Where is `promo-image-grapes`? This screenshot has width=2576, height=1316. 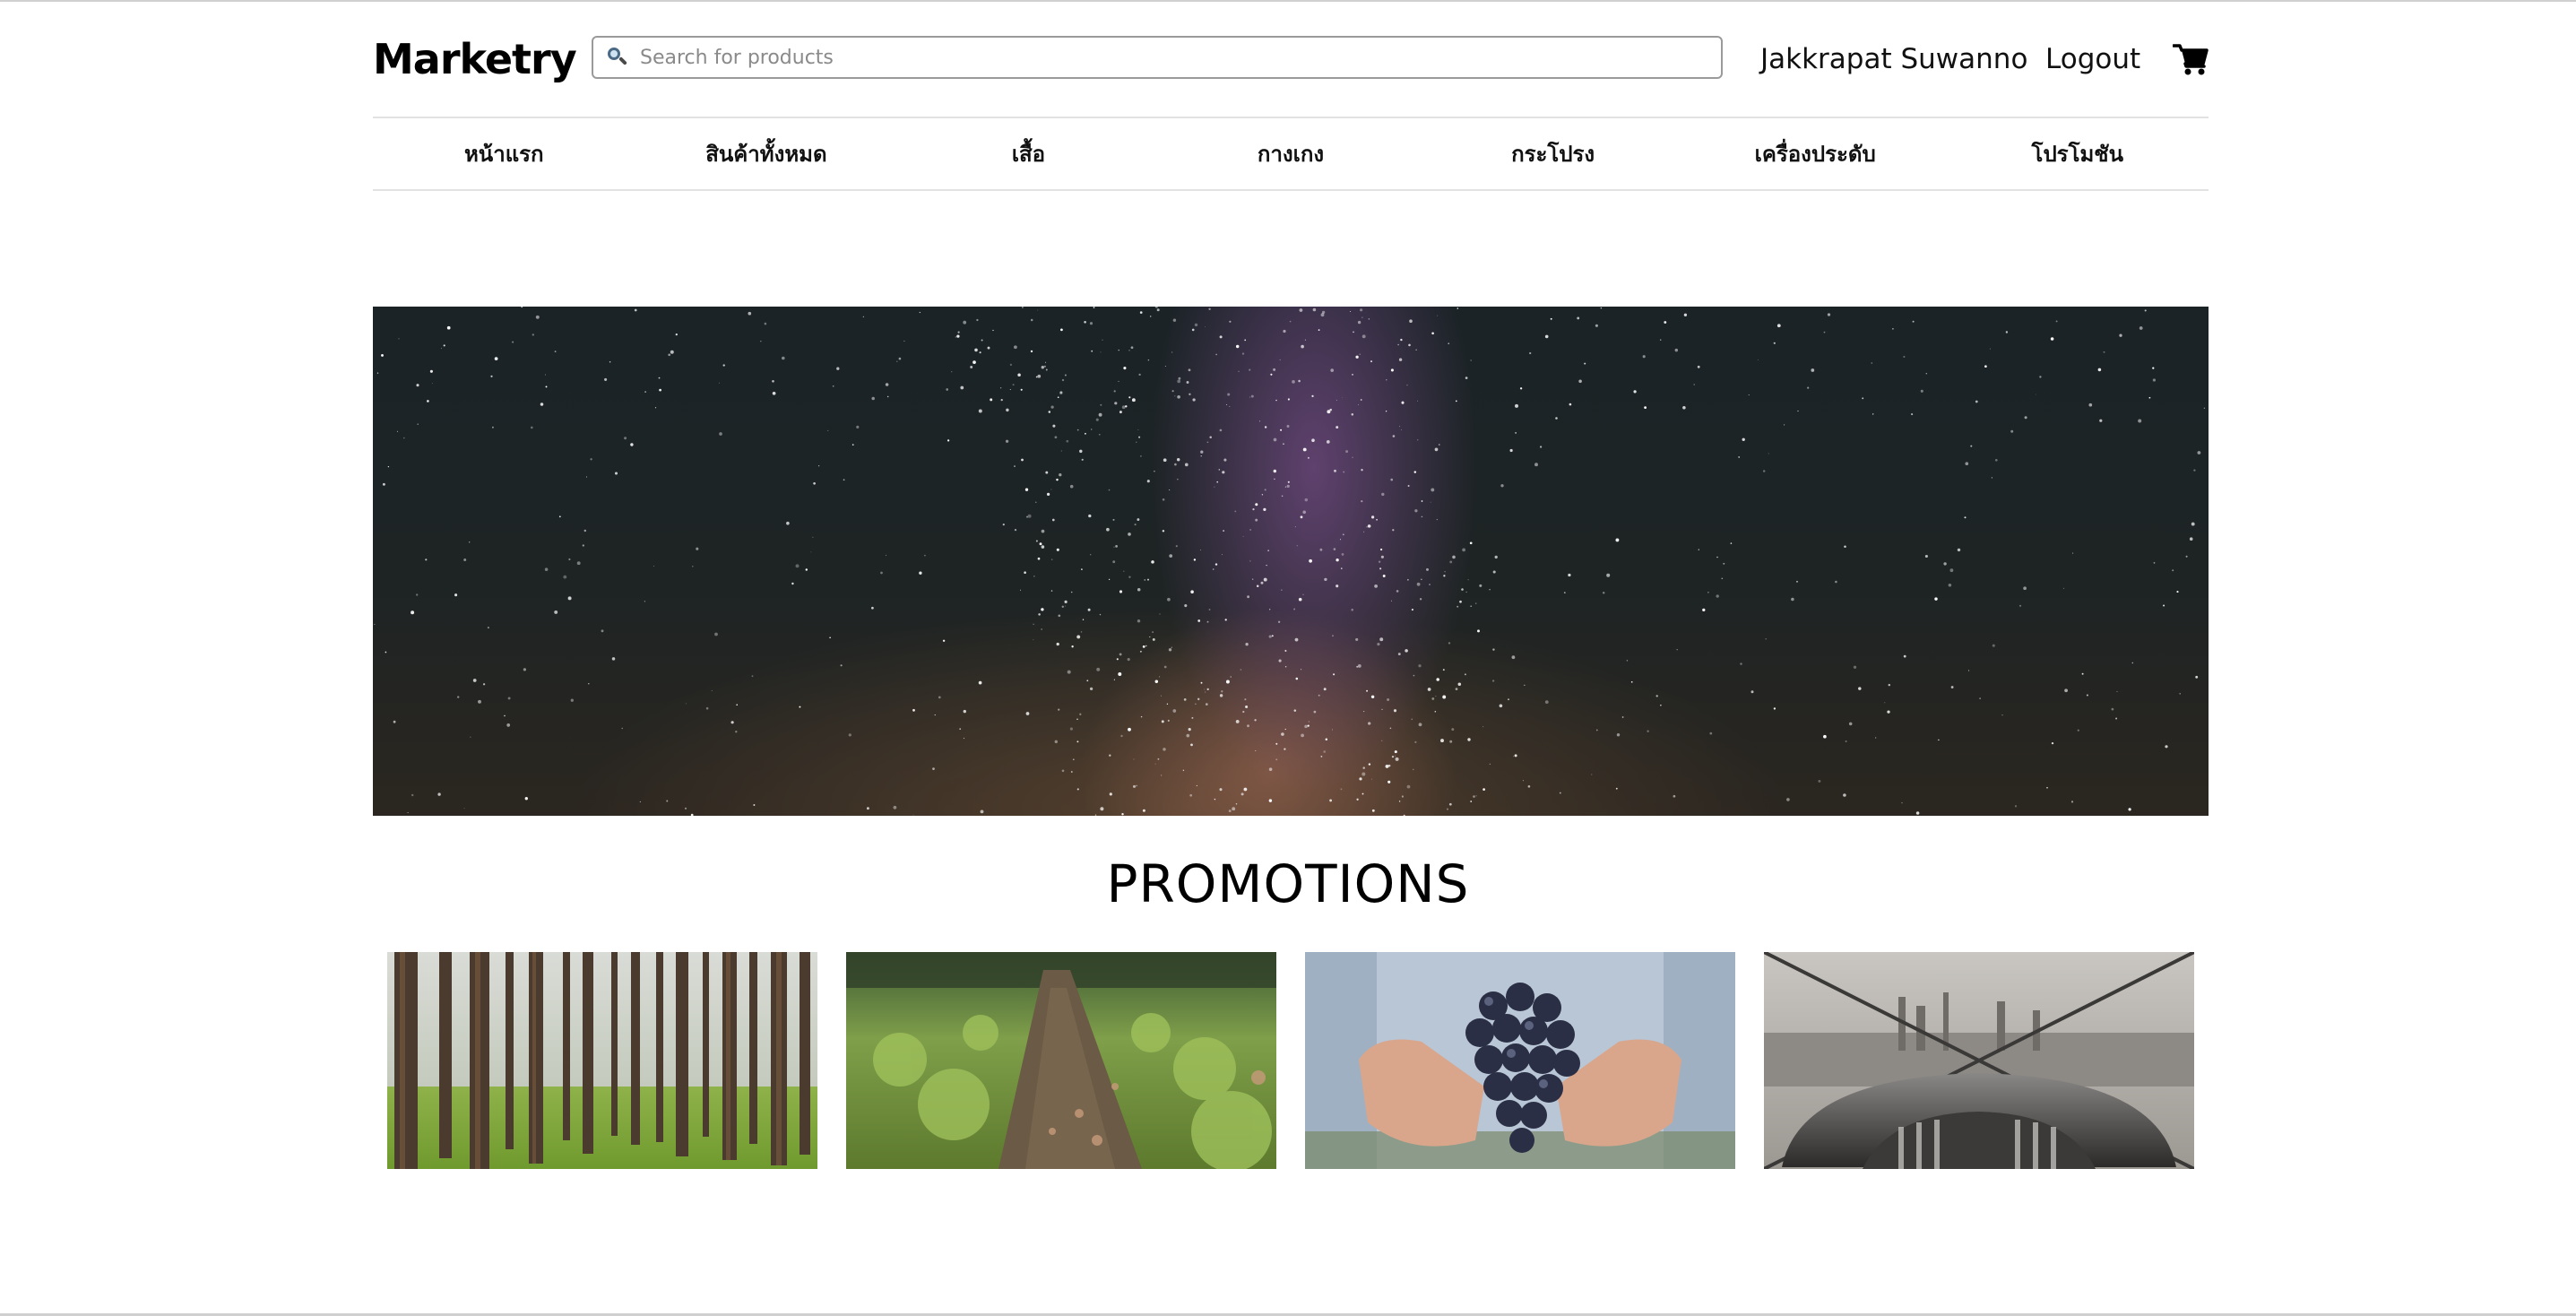
promo-image-grapes is located at coordinates (1520, 1061).